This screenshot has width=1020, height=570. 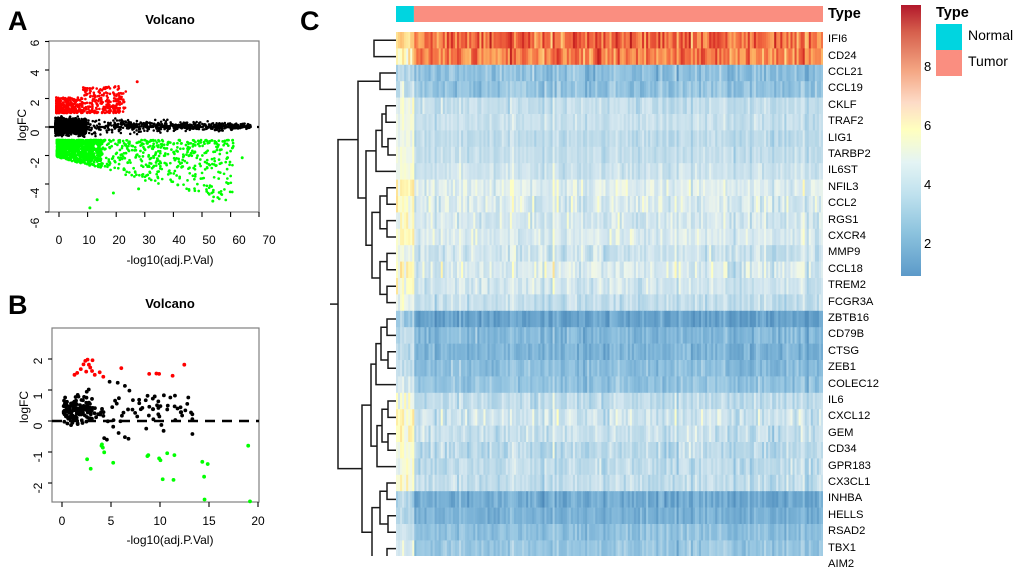 I want to click on gene-label-ccl21: CCL21, so click(x=845, y=72).